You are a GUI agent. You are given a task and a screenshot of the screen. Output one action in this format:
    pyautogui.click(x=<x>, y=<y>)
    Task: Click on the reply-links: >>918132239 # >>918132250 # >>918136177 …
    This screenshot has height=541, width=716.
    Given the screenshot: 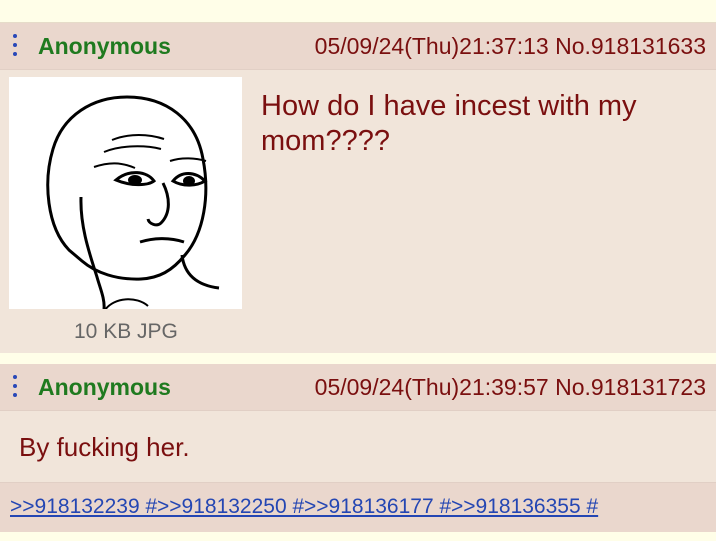 What is the action you would take?
    pyautogui.click(x=358, y=507)
    